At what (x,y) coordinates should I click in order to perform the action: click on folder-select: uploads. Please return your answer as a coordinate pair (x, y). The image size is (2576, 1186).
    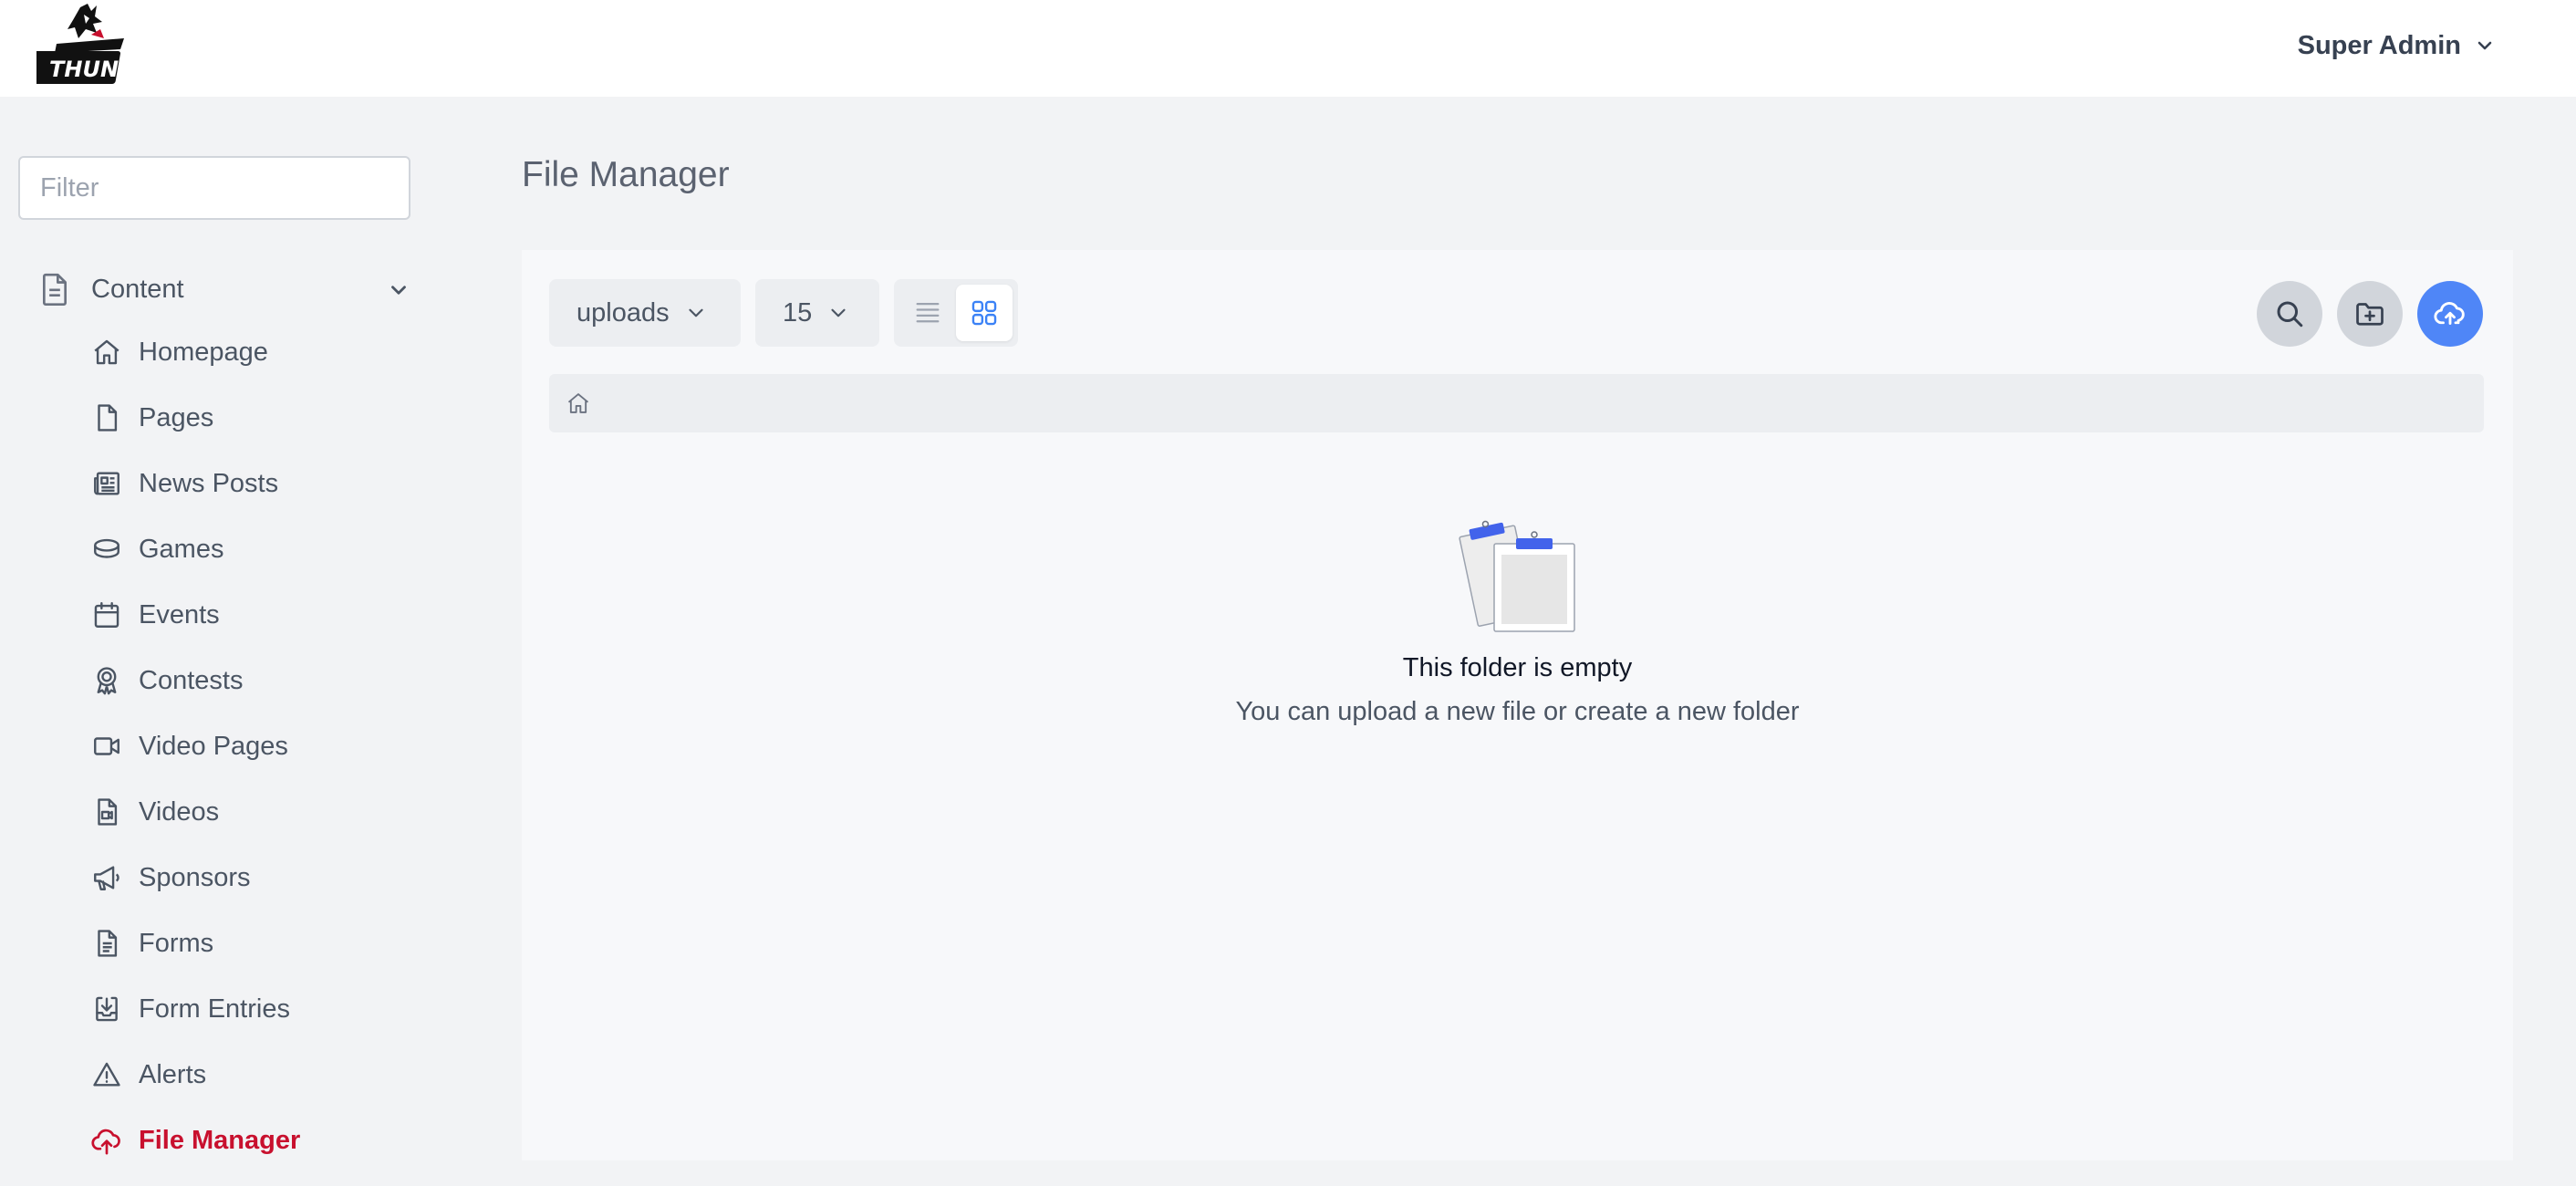
    Looking at the image, I should click on (645, 313).